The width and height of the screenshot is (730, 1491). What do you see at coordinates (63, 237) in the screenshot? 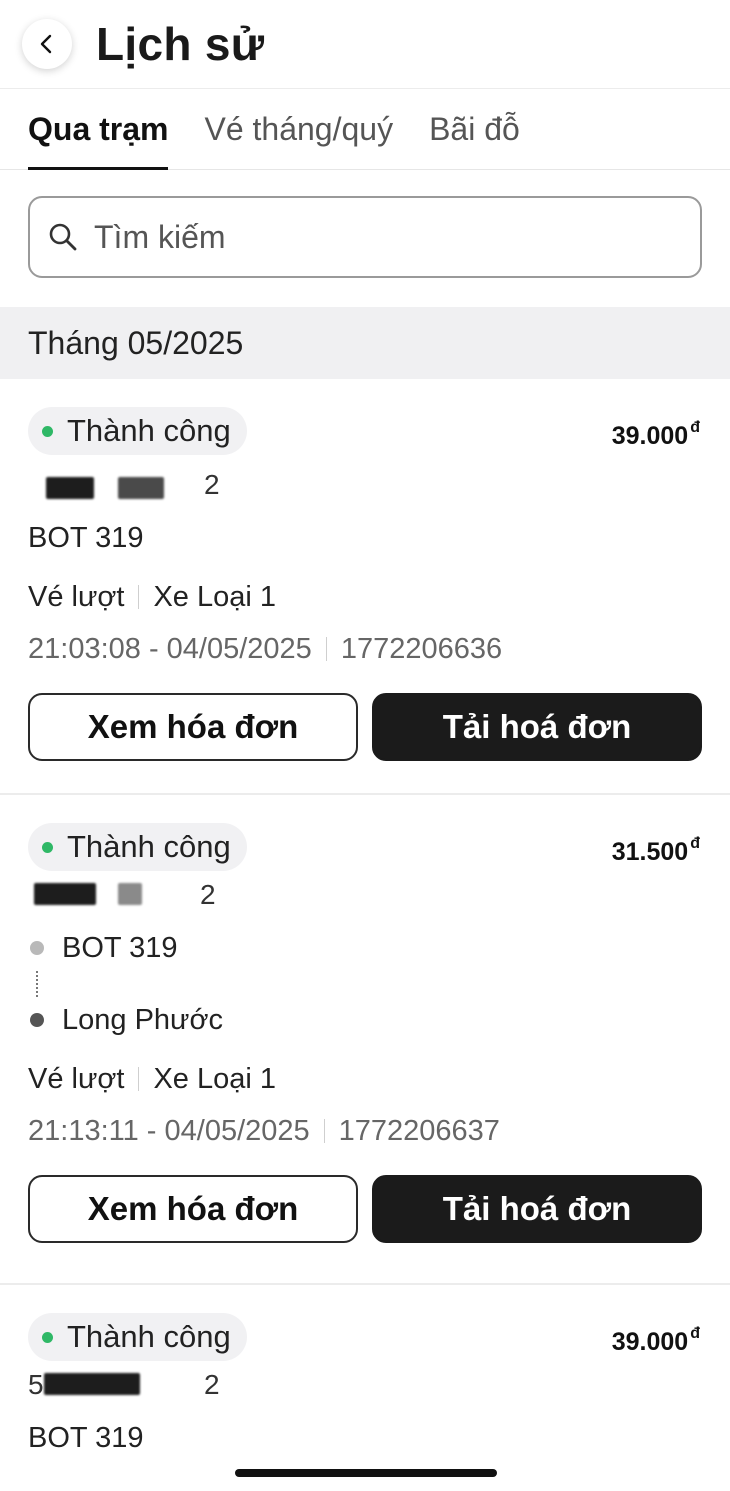
I see `search-icon` at bounding box center [63, 237].